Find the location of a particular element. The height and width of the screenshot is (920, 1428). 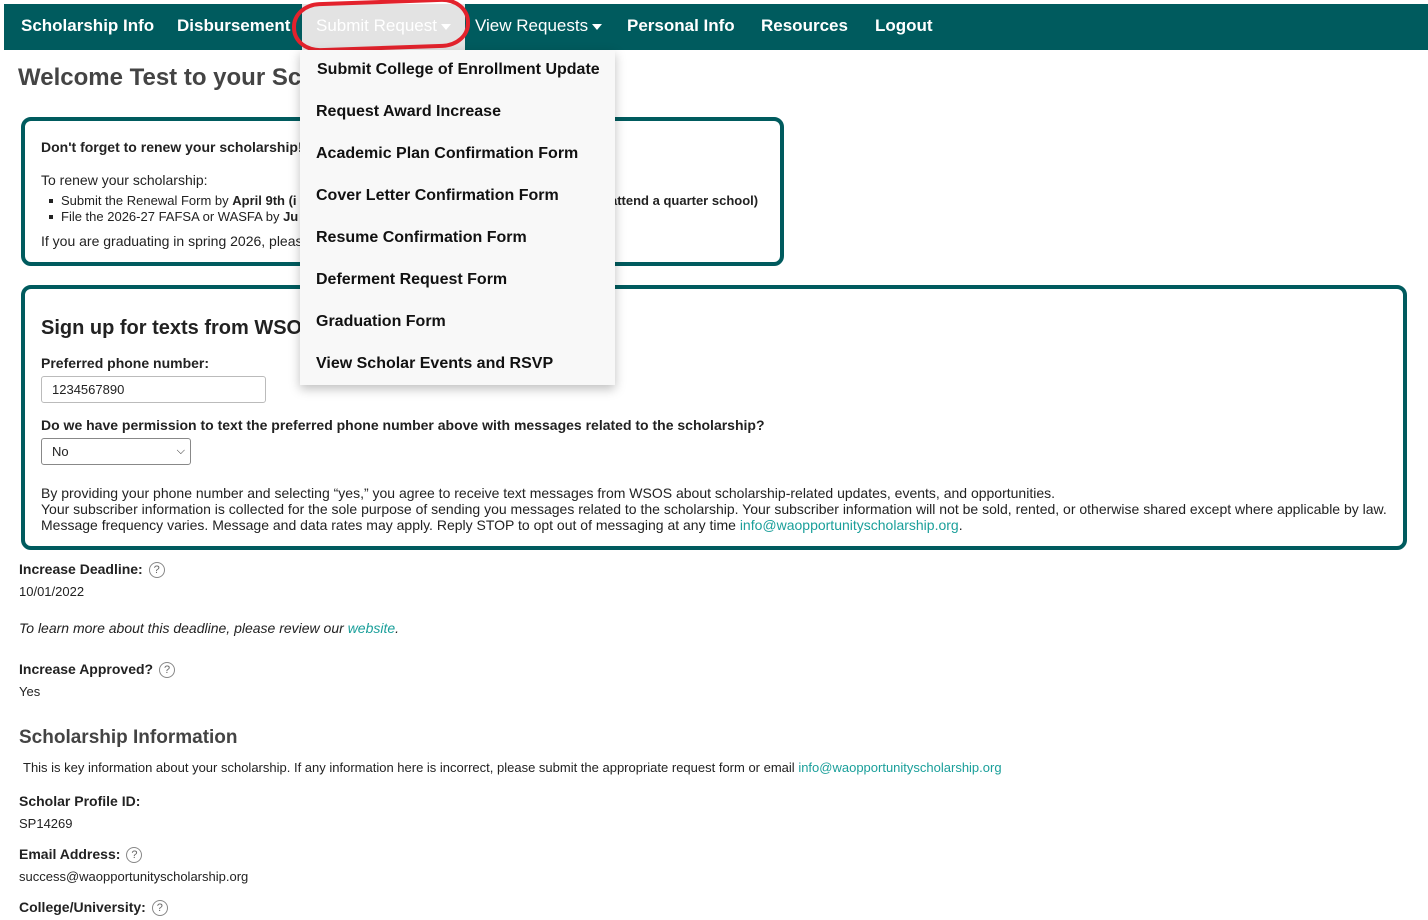

nav-submit-request: Submit Request is located at coordinates (383, 27).